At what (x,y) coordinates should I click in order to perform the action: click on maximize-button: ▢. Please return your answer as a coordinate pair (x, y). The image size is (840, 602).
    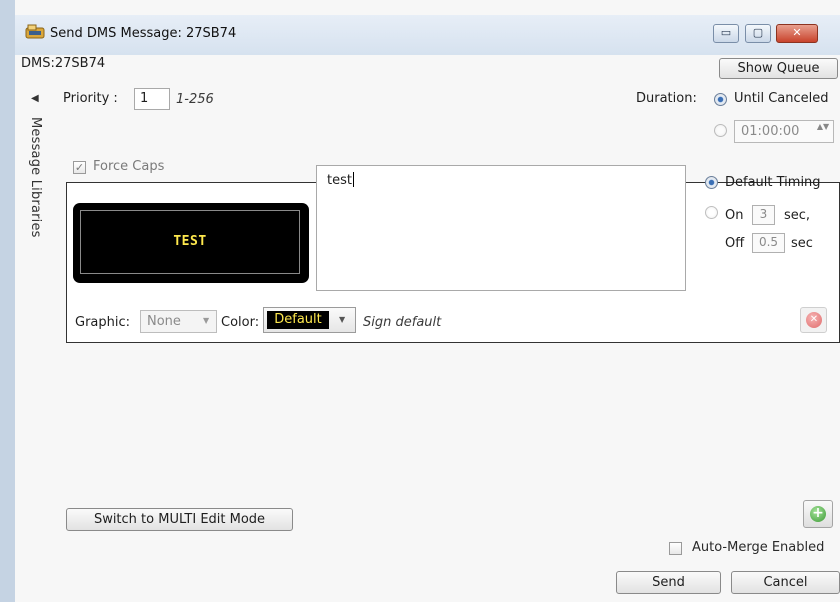
    Looking at the image, I should click on (758, 33).